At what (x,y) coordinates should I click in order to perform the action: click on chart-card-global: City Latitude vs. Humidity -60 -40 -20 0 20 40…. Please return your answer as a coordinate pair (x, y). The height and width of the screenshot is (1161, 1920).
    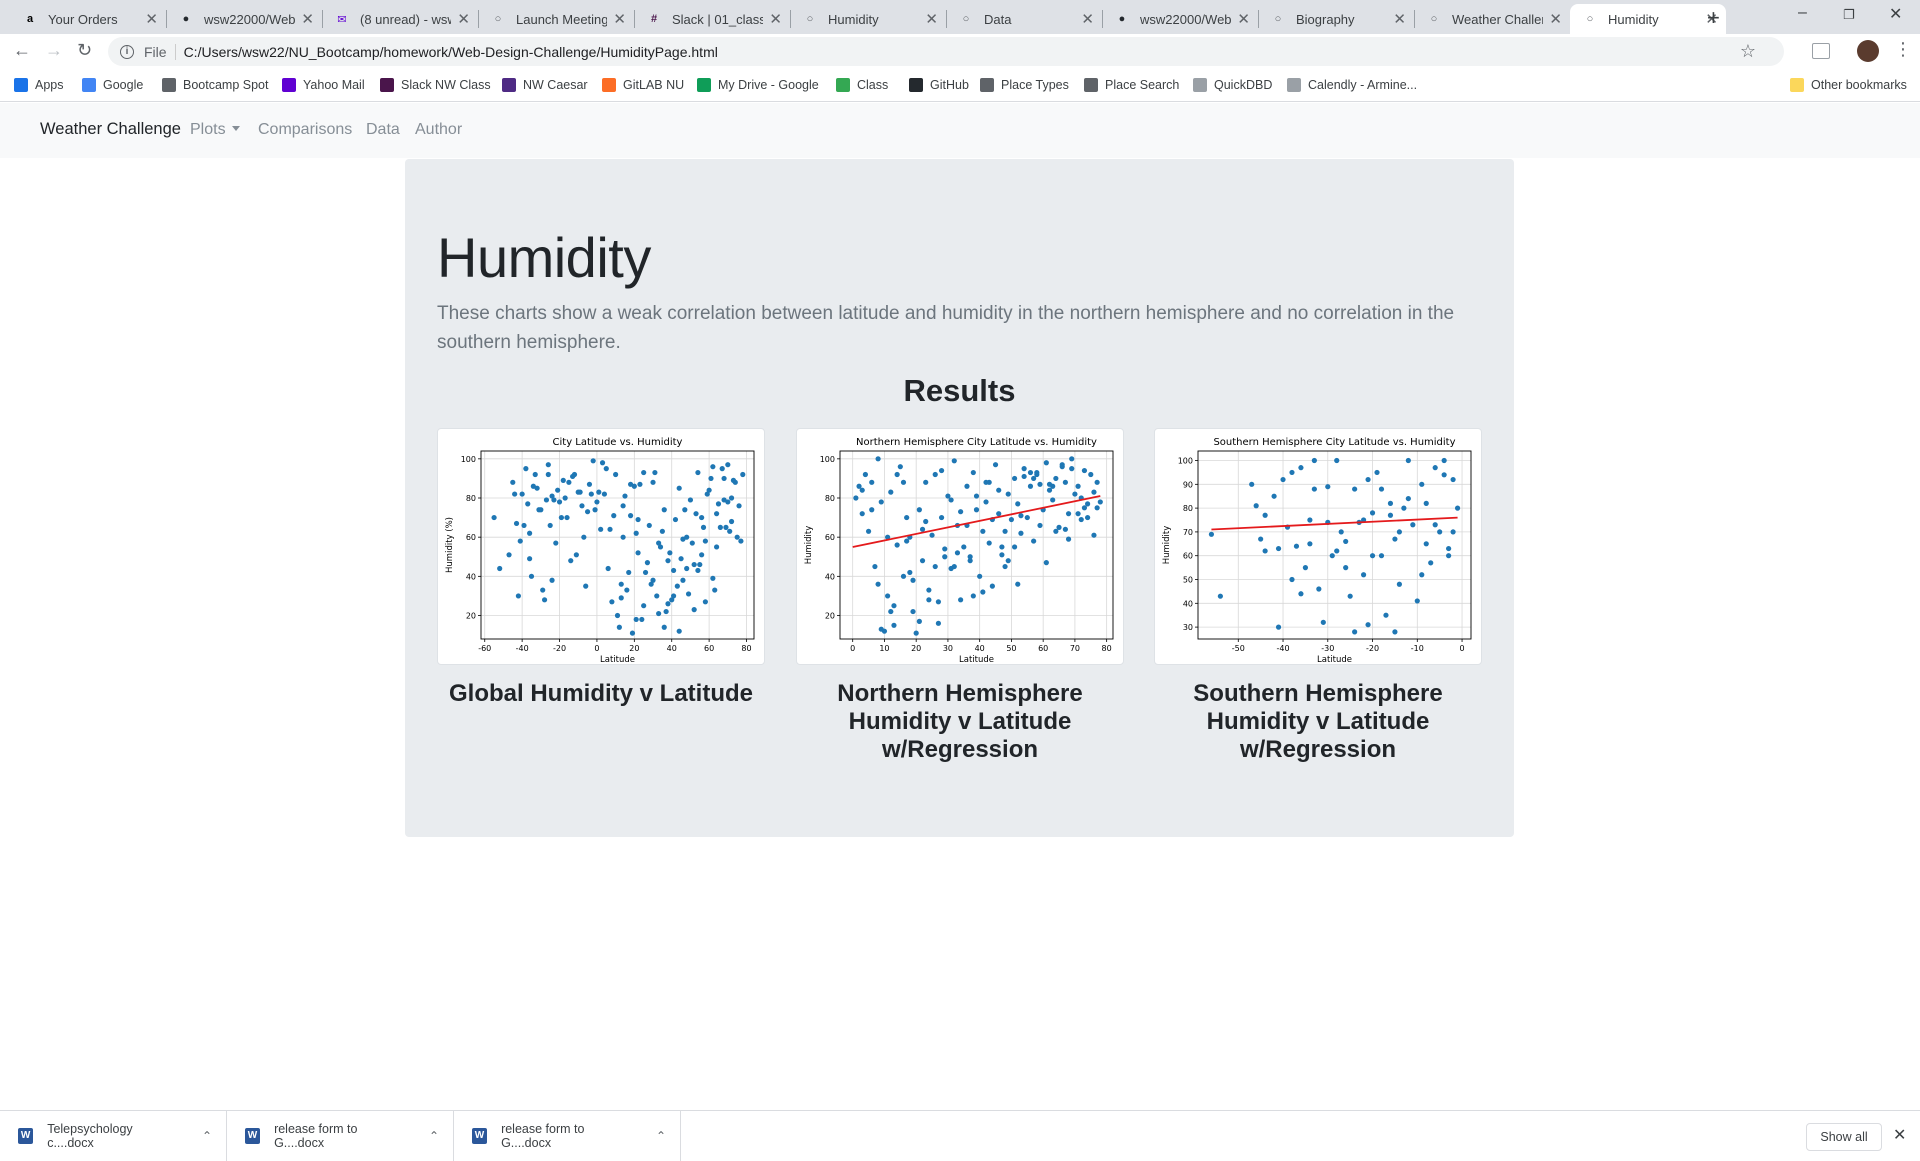
    Looking at the image, I should click on (601, 546).